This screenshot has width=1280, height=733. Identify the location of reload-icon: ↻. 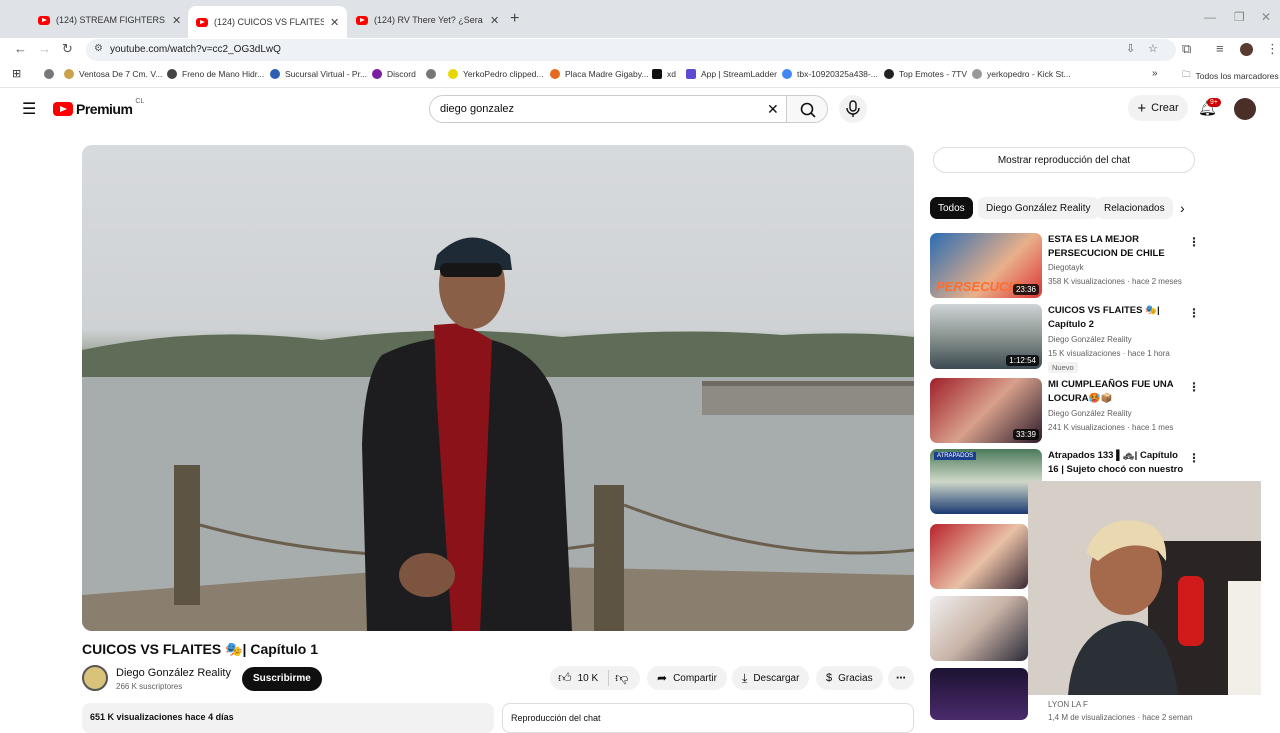
(67, 49).